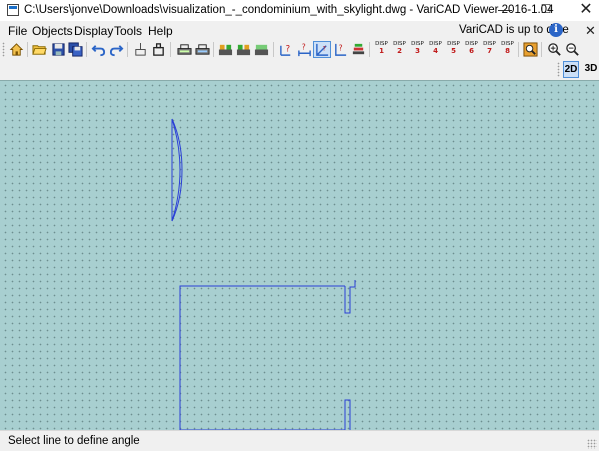 The width and height of the screenshot is (599, 451). What do you see at coordinates (347, 414) in the screenshot?
I see `wall-segment-bottom` at bounding box center [347, 414].